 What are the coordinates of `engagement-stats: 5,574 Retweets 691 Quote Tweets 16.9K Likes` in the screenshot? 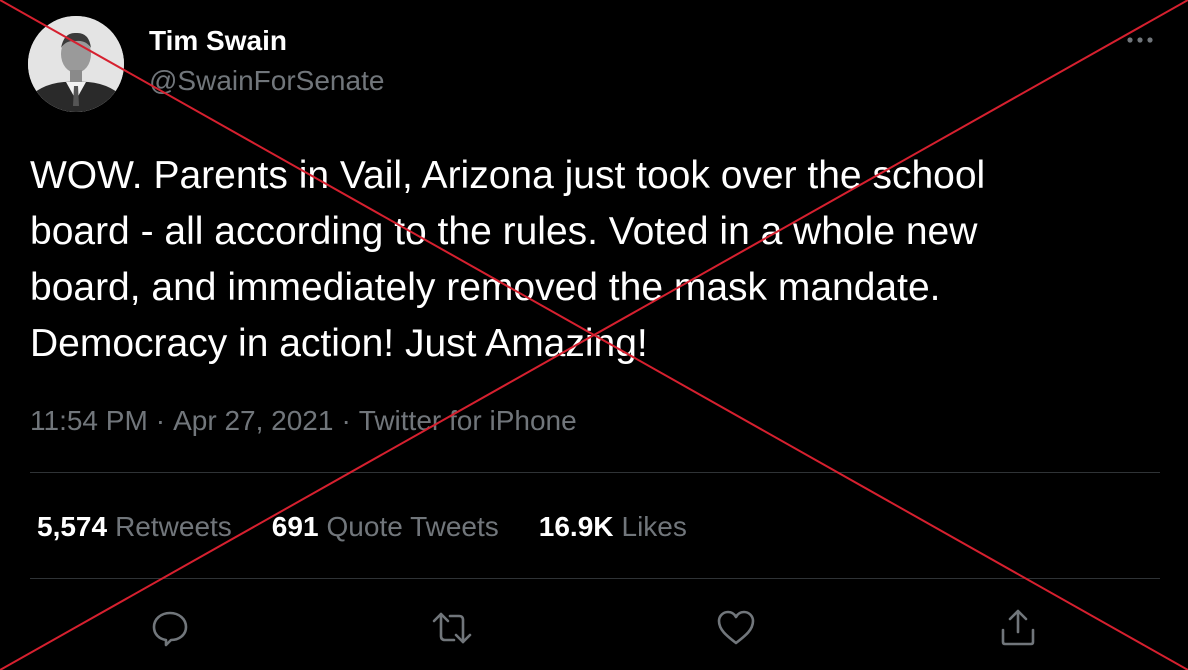 It's located at (382, 527).